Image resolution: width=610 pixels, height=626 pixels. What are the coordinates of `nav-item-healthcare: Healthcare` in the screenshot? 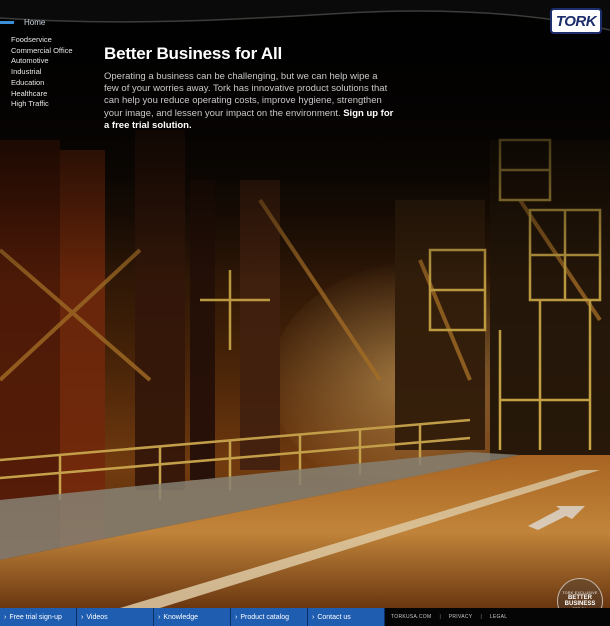 It's located at (53, 94).